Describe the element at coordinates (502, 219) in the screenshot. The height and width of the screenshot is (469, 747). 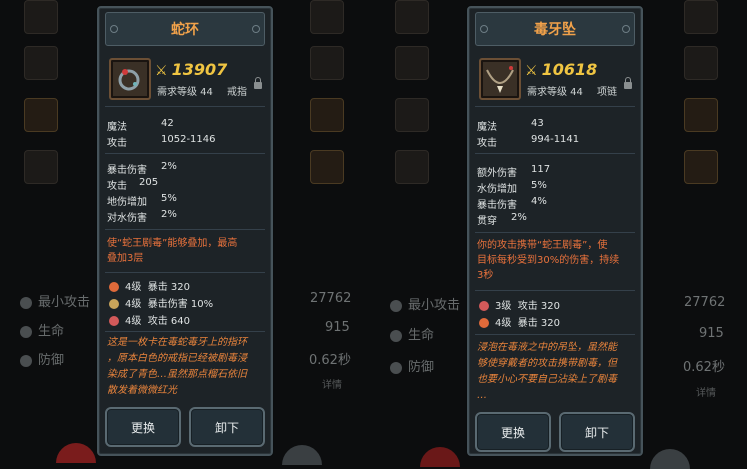
I see `stat-row: 贯穿 2%` at that location.